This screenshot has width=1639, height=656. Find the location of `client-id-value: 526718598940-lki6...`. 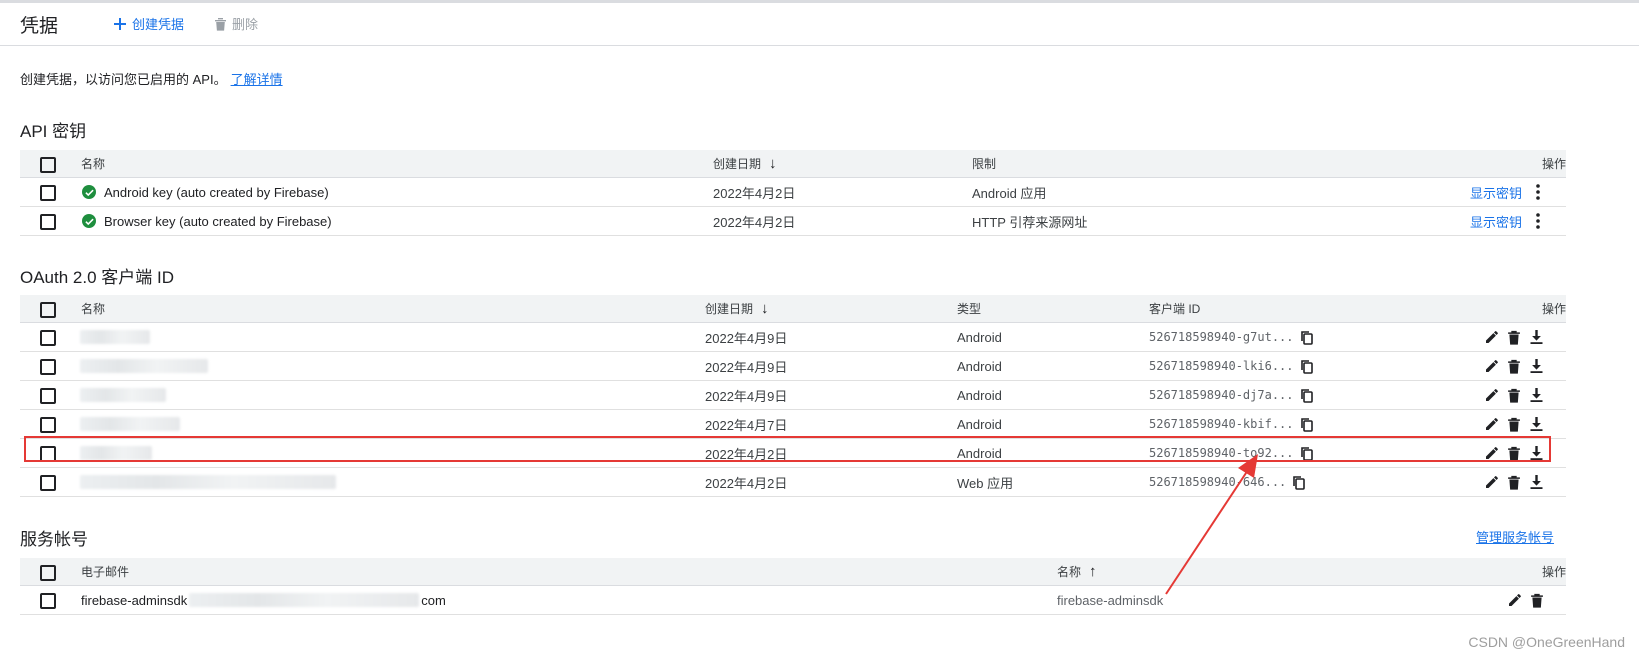

client-id-value: 526718598940-lki6... is located at coordinates (1221, 366).